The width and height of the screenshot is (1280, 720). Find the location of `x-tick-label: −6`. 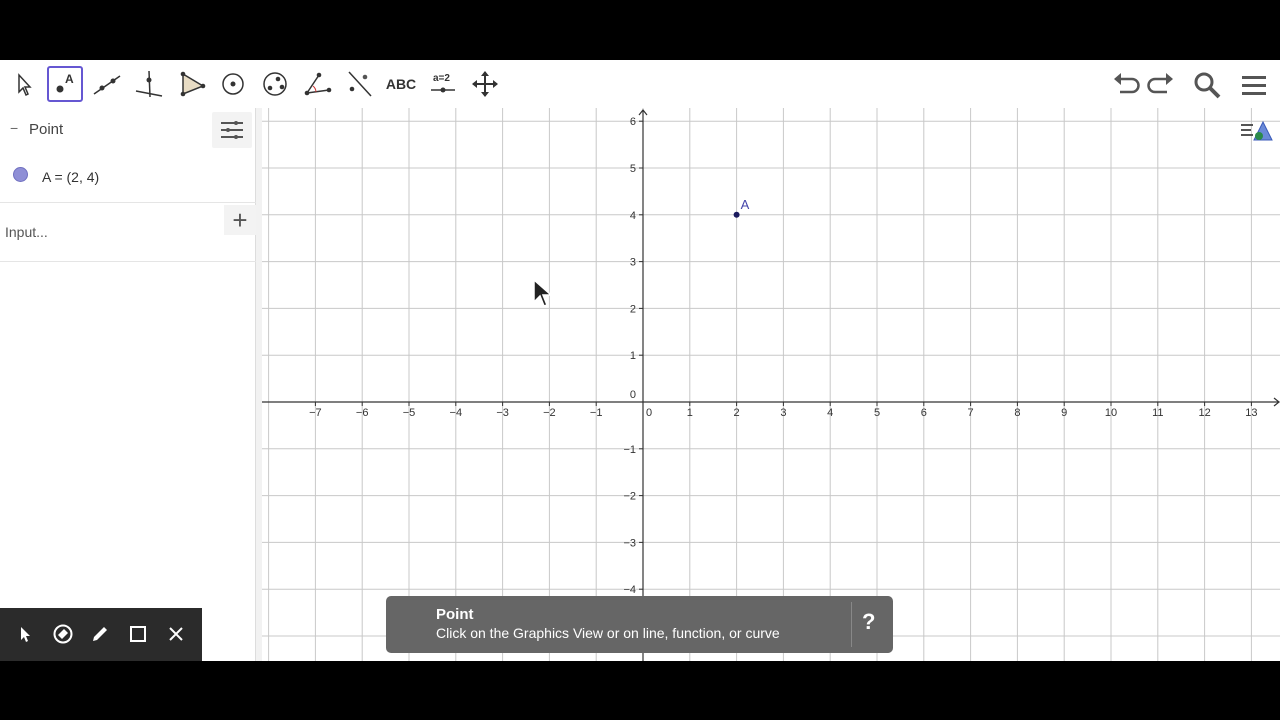

x-tick-label: −6 is located at coordinates (362, 413).